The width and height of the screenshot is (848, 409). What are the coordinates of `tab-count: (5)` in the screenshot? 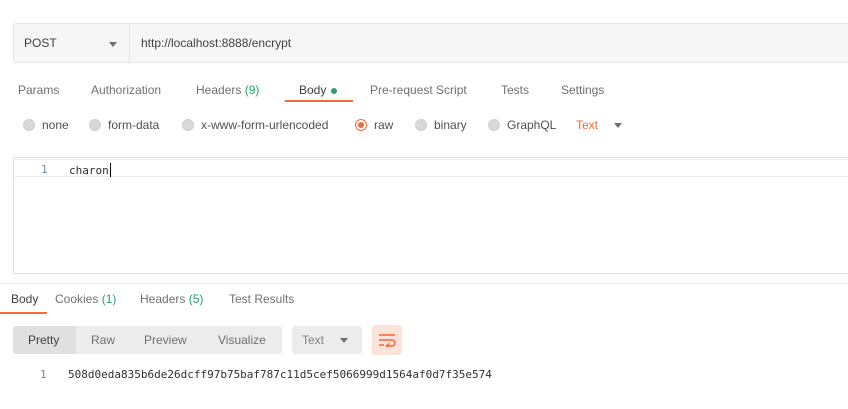 It's located at (196, 299).